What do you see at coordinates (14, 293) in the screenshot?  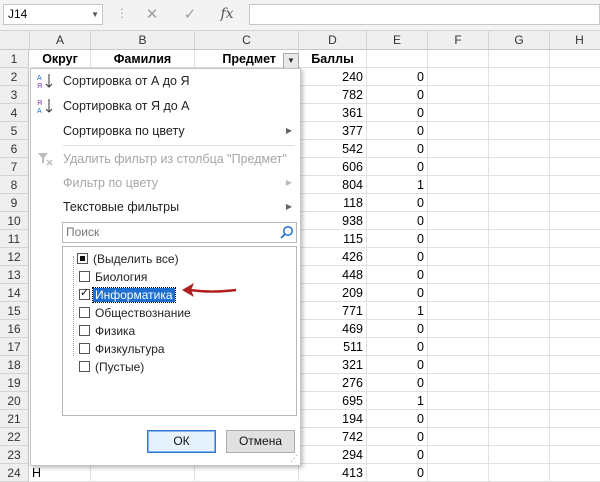 I see `row-header-14: 14` at bounding box center [14, 293].